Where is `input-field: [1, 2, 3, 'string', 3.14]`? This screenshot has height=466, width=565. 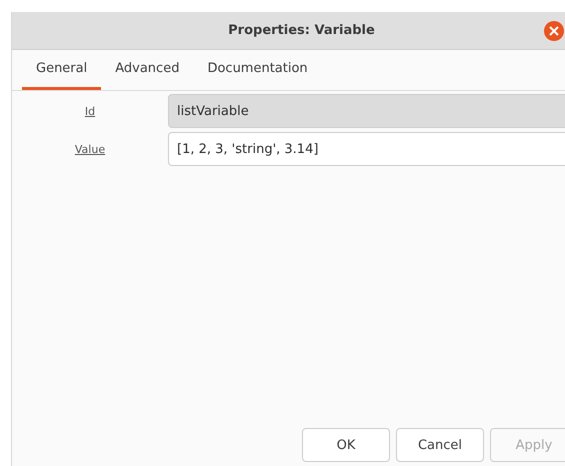
input-field: [1, 2, 3, 'string', 3.14] is located at coordinates (366, 149).